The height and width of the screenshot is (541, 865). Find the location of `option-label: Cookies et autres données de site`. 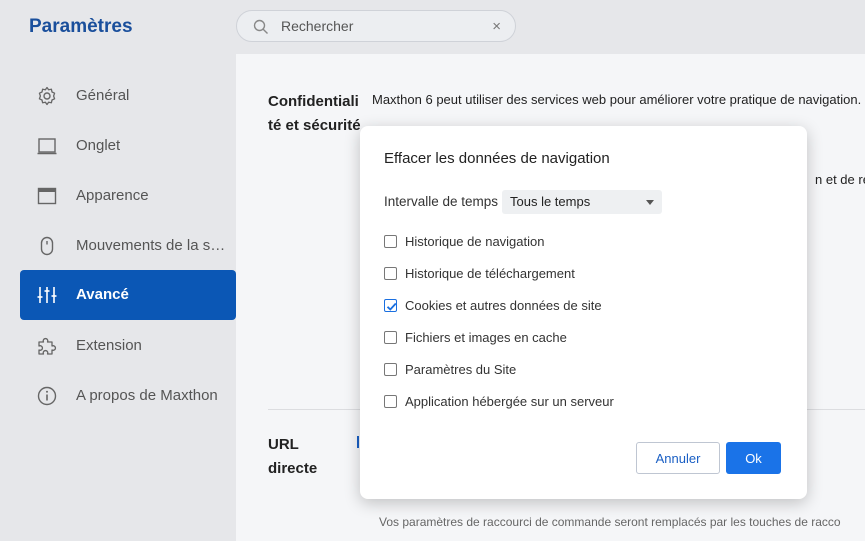

option-label: Cookies et autres données de site is located at coordinates (503, 305).